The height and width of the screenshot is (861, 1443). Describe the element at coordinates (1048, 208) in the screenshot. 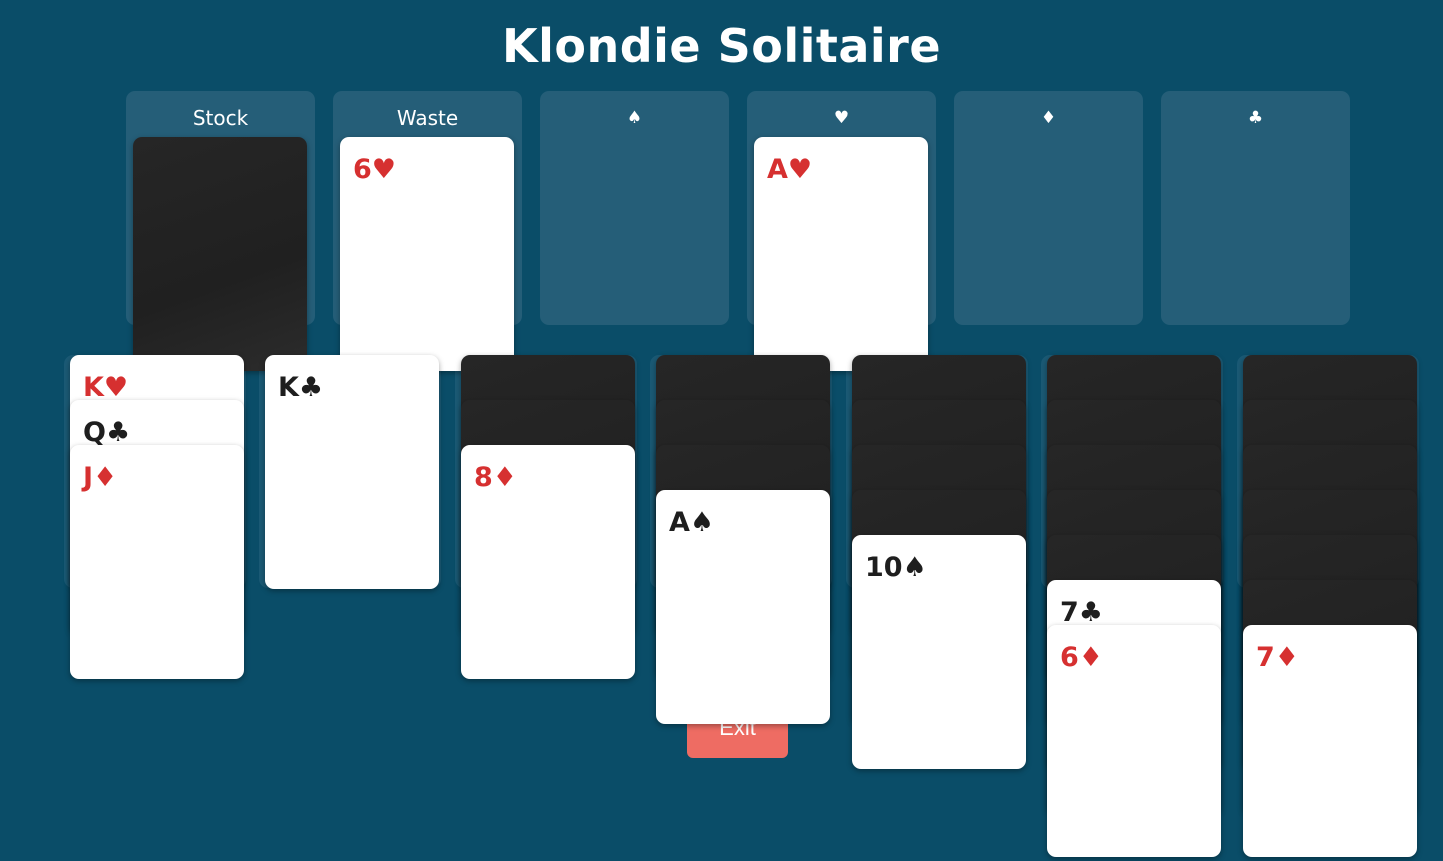

I see `foundation-diamonds-slot: ♦` at that location.